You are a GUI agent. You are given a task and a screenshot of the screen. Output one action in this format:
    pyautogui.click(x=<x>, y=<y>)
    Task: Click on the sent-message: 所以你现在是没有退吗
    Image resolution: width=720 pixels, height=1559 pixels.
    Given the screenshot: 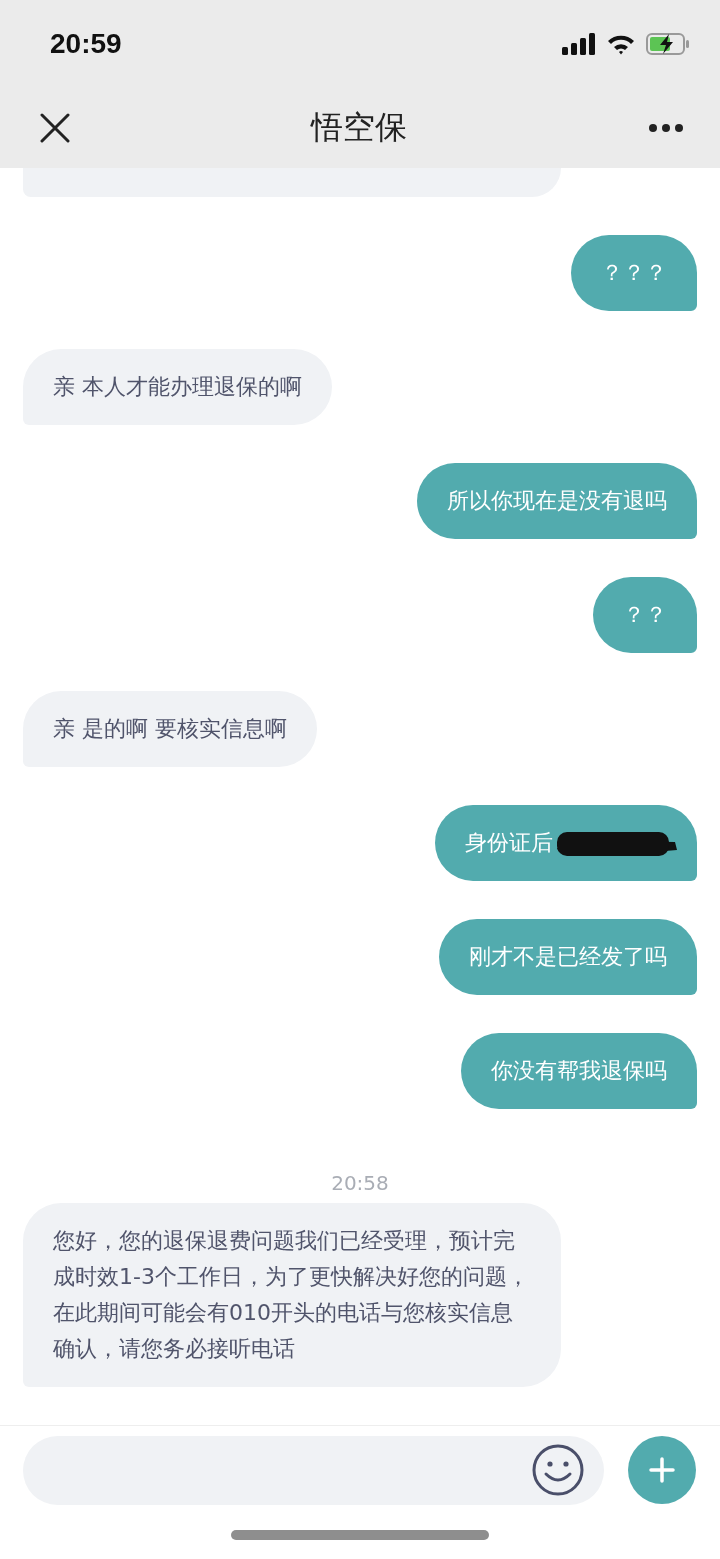 What is the action you would take?
    pyautogui.click(x=557, y=501)
    